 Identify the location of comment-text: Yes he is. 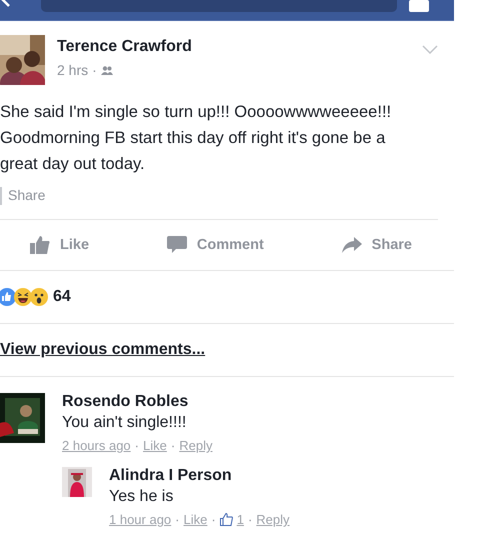
(141, 497).